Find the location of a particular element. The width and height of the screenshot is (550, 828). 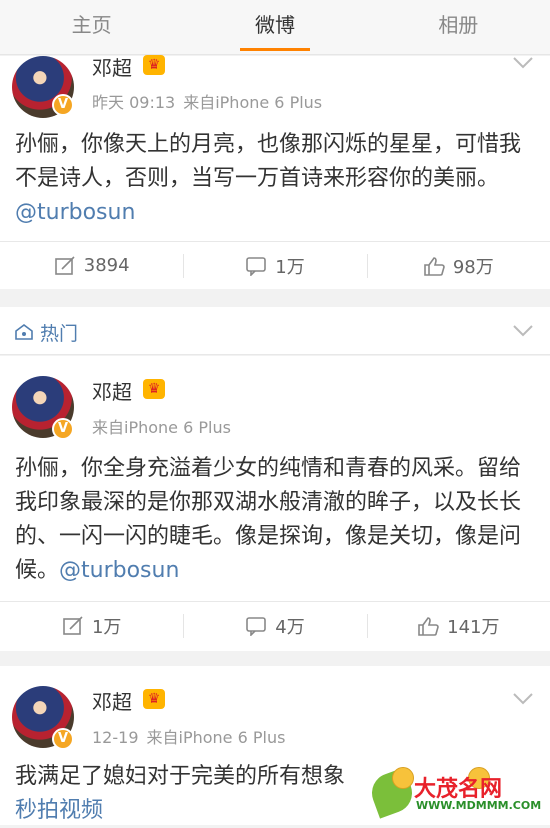

profile-tab-bar: 主页 微博 相册 is located at coordinates (275, 27).